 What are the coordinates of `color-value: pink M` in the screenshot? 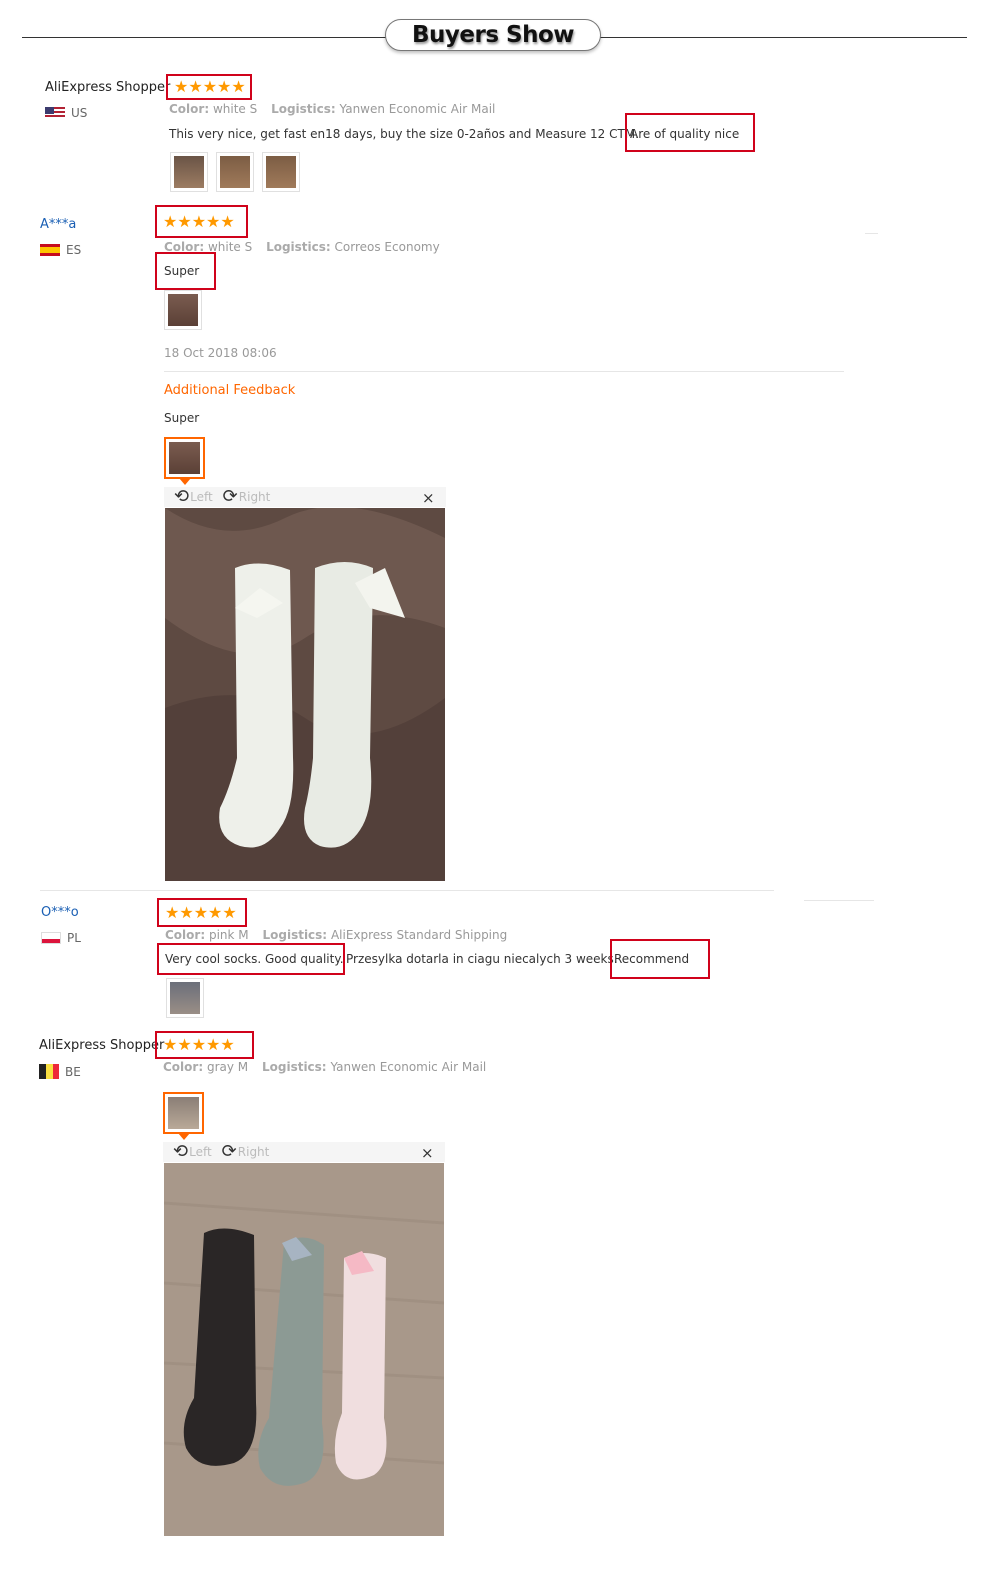 It's located at (228, 935).